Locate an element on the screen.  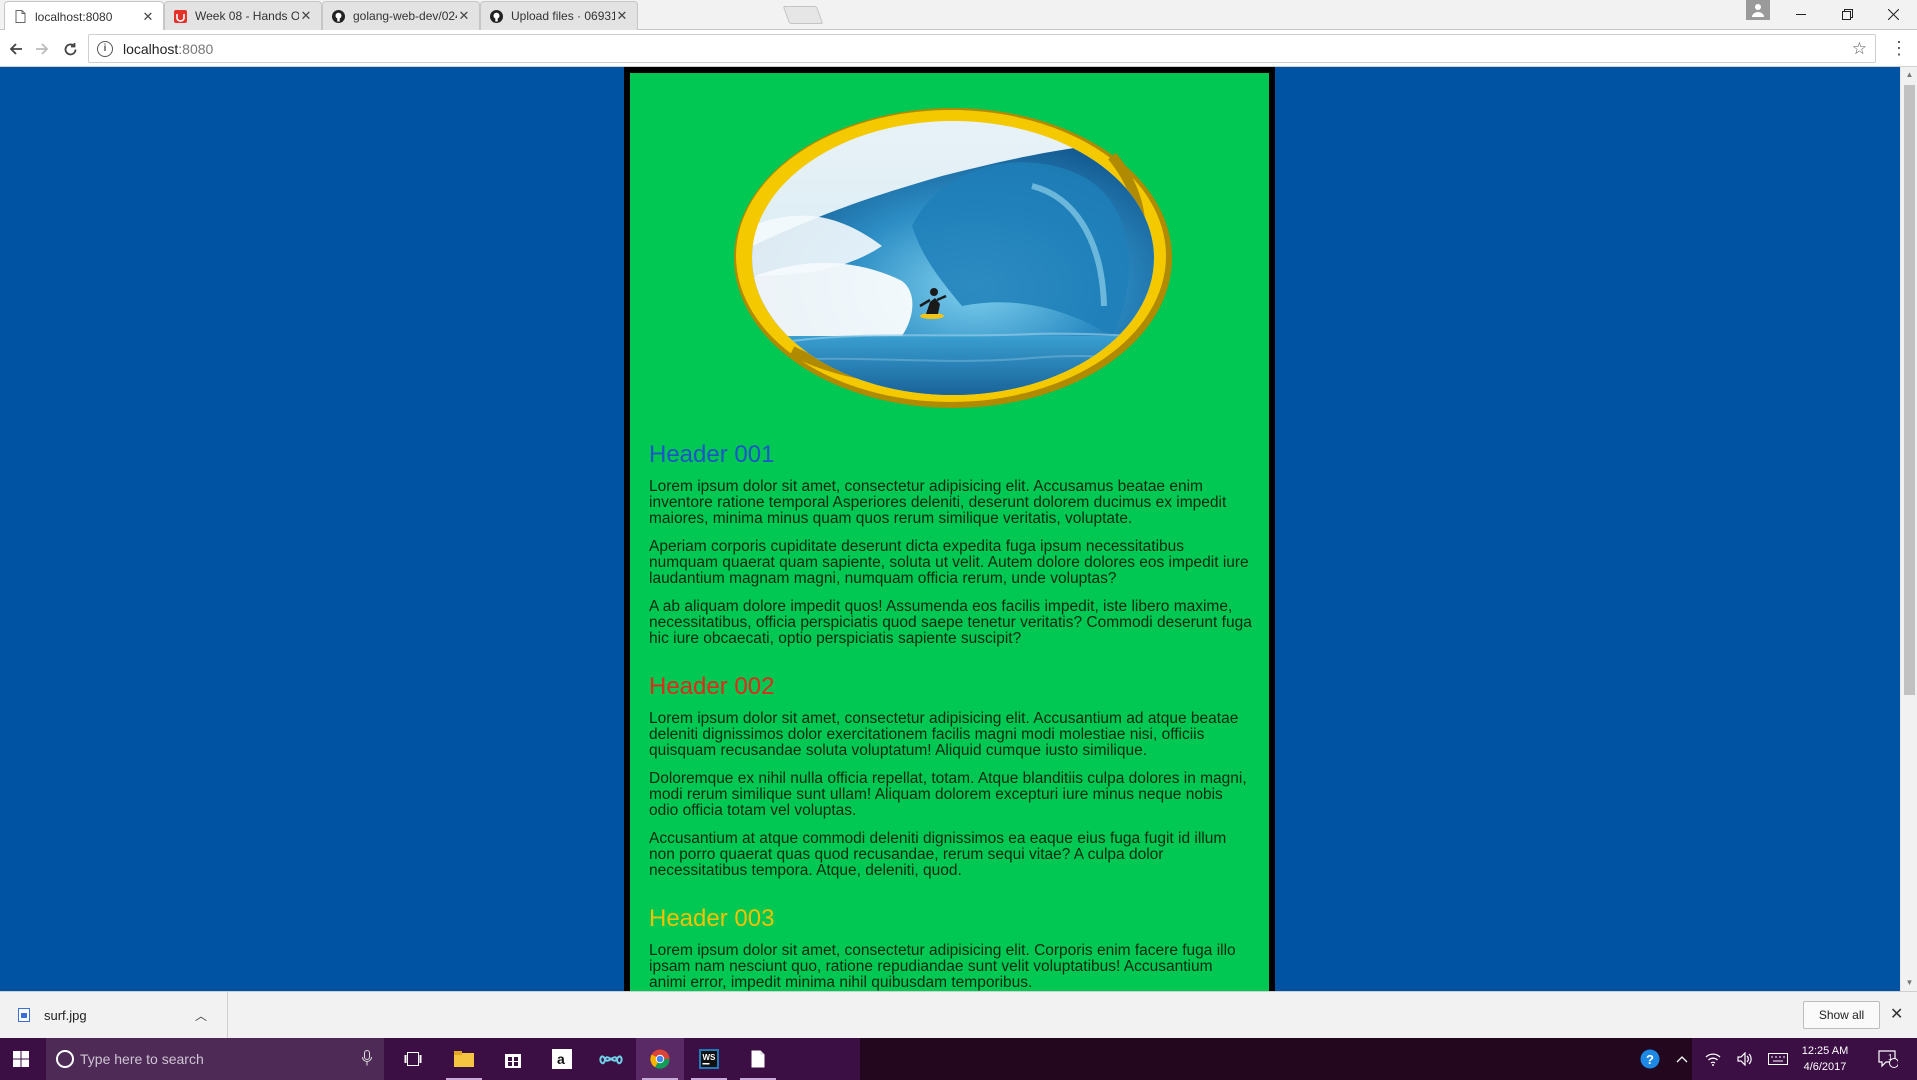
tab-title: golang-web-dev/024_ha is located at coordinates (405, 16).